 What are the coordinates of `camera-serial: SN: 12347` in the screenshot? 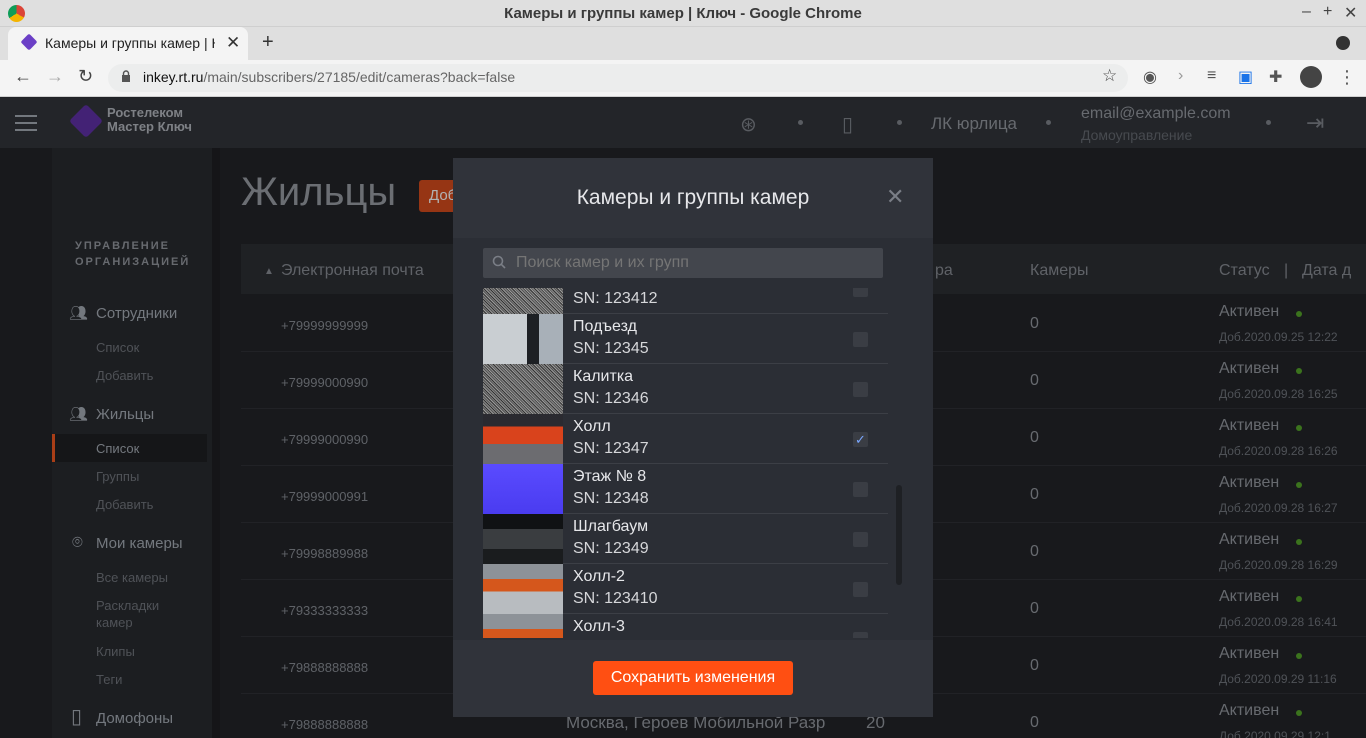 It's located at (611, 448).